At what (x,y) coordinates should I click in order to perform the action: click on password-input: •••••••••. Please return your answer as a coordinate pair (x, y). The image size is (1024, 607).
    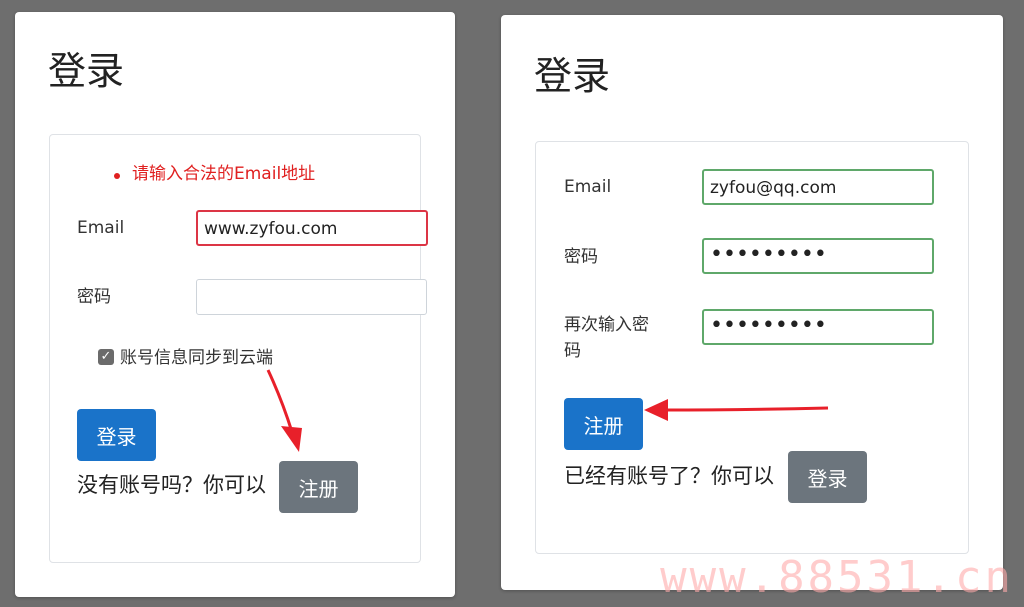
    Looking at the image, I should click on (818, 256).